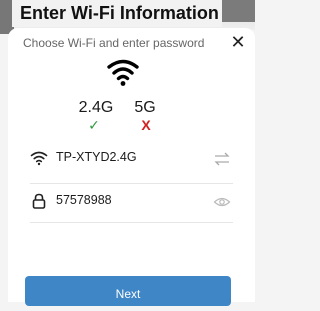 Image resolution: width=320 pixels, height=311 pixels. Describe the element at coordinates (126, 200) in the screenshot. I see `password-input` at that location.